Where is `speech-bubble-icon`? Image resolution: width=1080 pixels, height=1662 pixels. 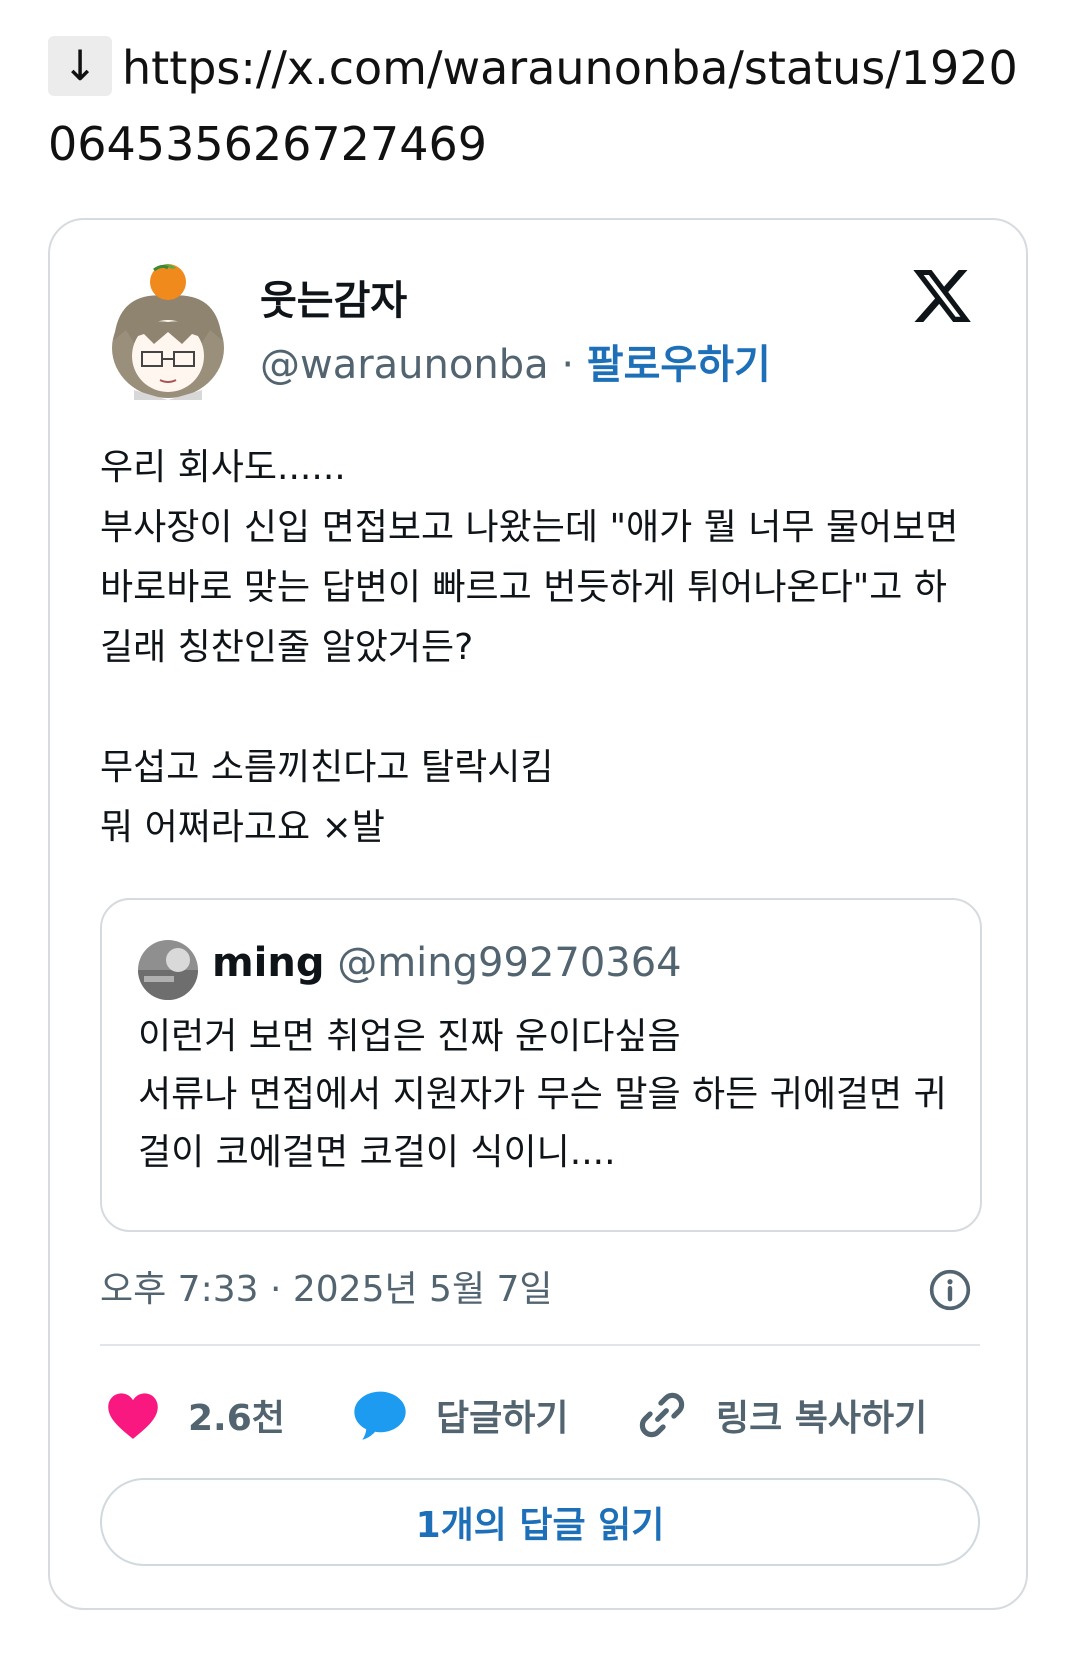
speech-bubble-icon is located at coordinates (380, 1415).